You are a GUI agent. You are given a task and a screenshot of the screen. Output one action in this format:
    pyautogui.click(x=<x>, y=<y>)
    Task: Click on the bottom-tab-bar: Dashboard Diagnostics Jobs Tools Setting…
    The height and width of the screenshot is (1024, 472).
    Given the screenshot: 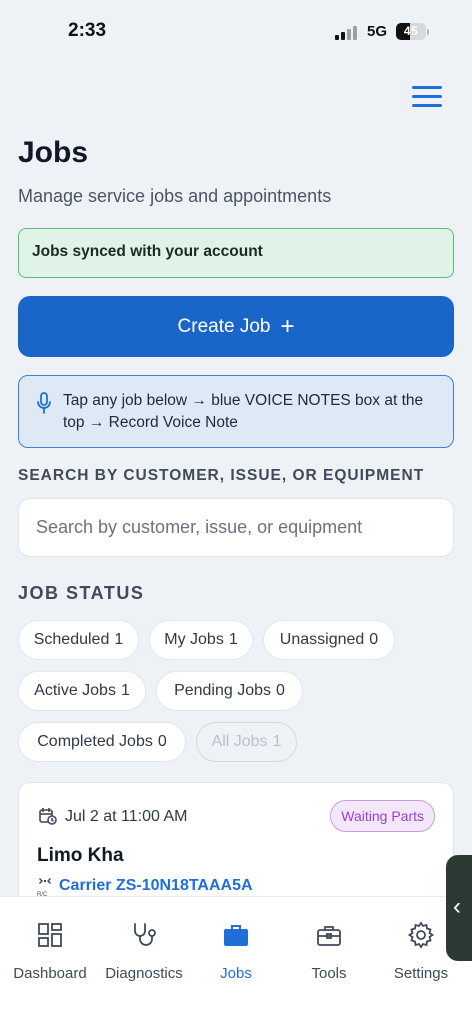 What is the action you would take?
    pyautogui.click(x=236, y=960)
    